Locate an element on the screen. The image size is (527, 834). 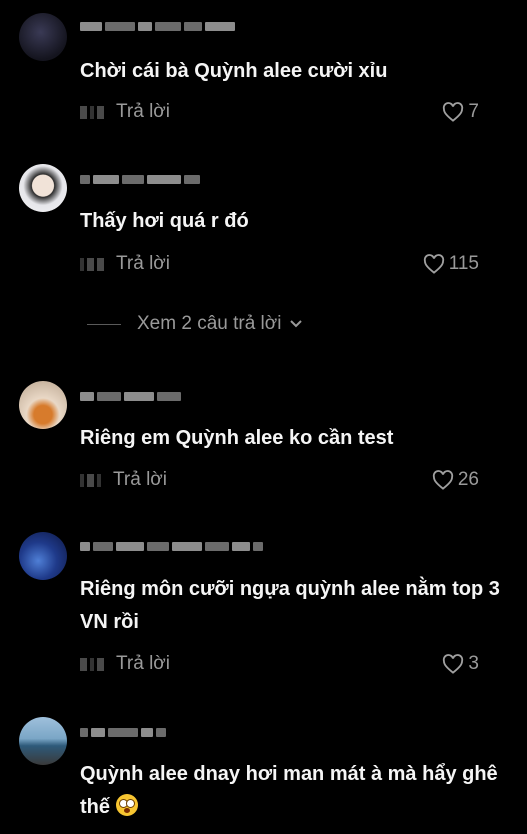
like-button: 3 is located at coordinates (460, 664).